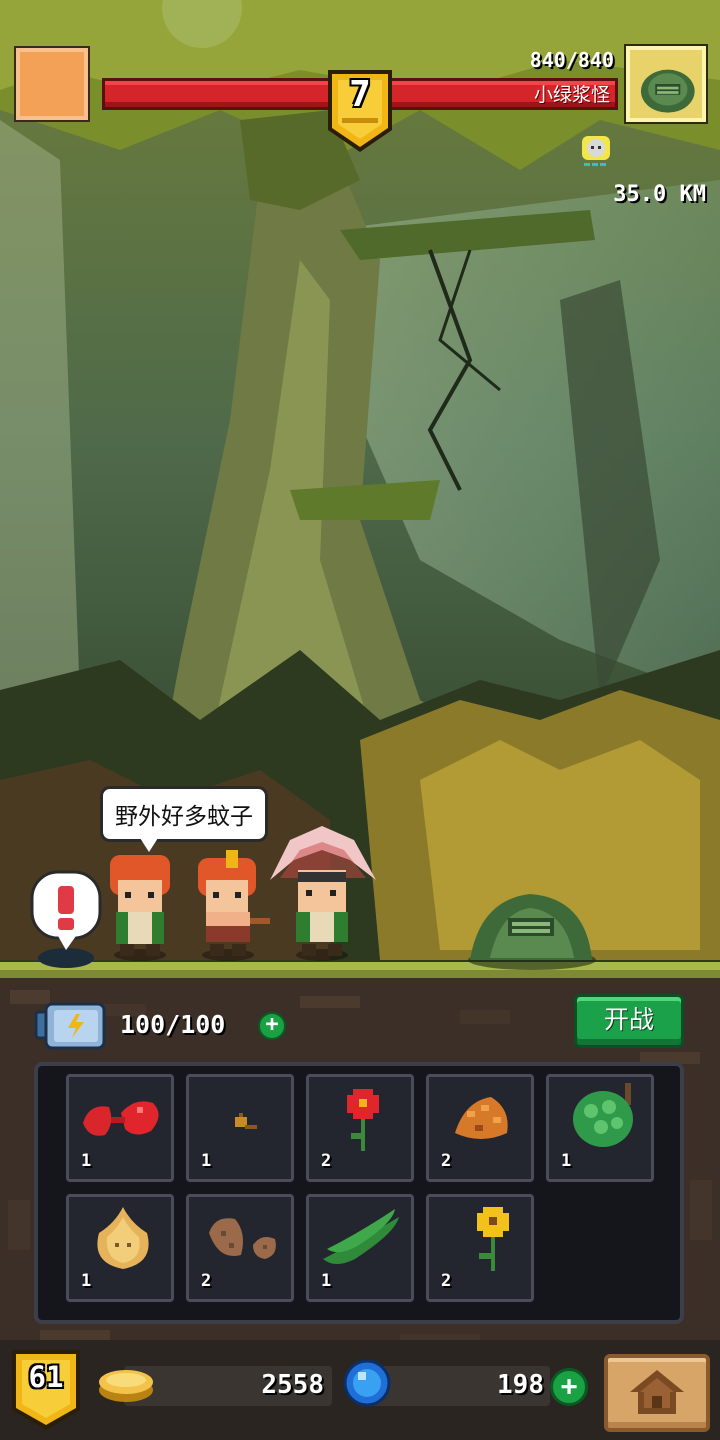 This screenshot has width=720, height=1440. I want to click on energy-battery-icon, so click(70, 1026).